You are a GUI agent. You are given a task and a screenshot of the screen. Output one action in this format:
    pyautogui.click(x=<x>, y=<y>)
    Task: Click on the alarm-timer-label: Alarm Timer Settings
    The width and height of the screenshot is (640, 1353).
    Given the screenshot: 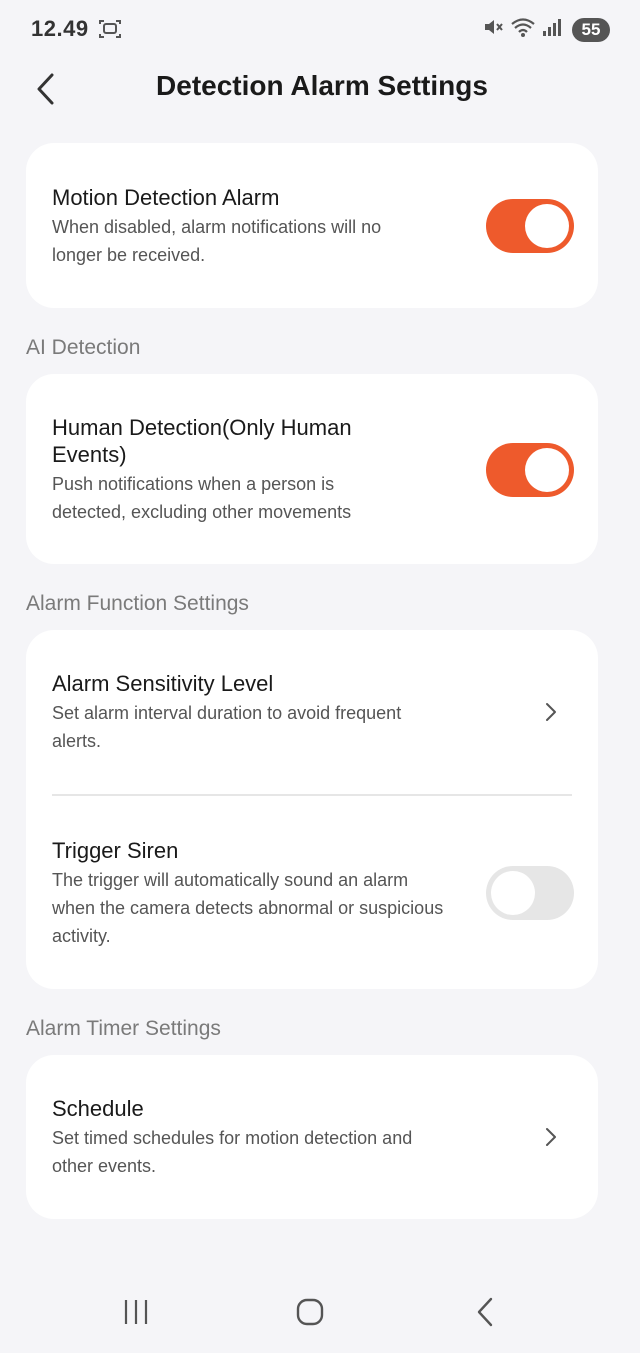 What is the action you would take?
    pyautogui.click(x=123, y=1028)
    